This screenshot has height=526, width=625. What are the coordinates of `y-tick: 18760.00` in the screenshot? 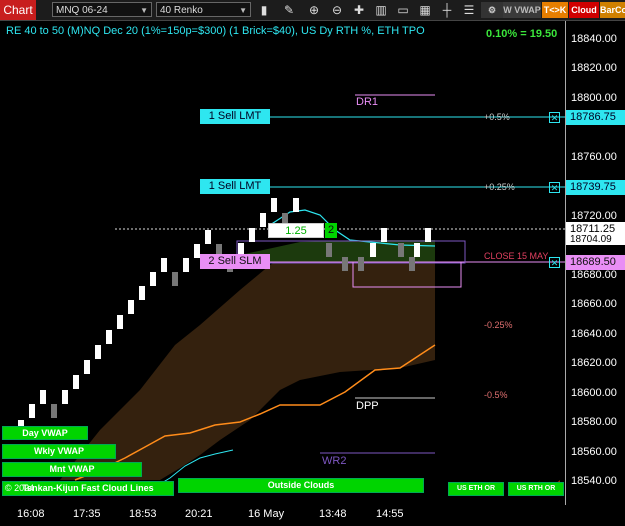 It's located at (594, 157).